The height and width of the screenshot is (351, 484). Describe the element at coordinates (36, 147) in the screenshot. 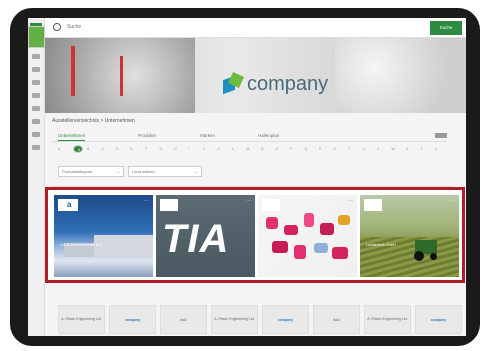

I see `logout-icon` at that location.